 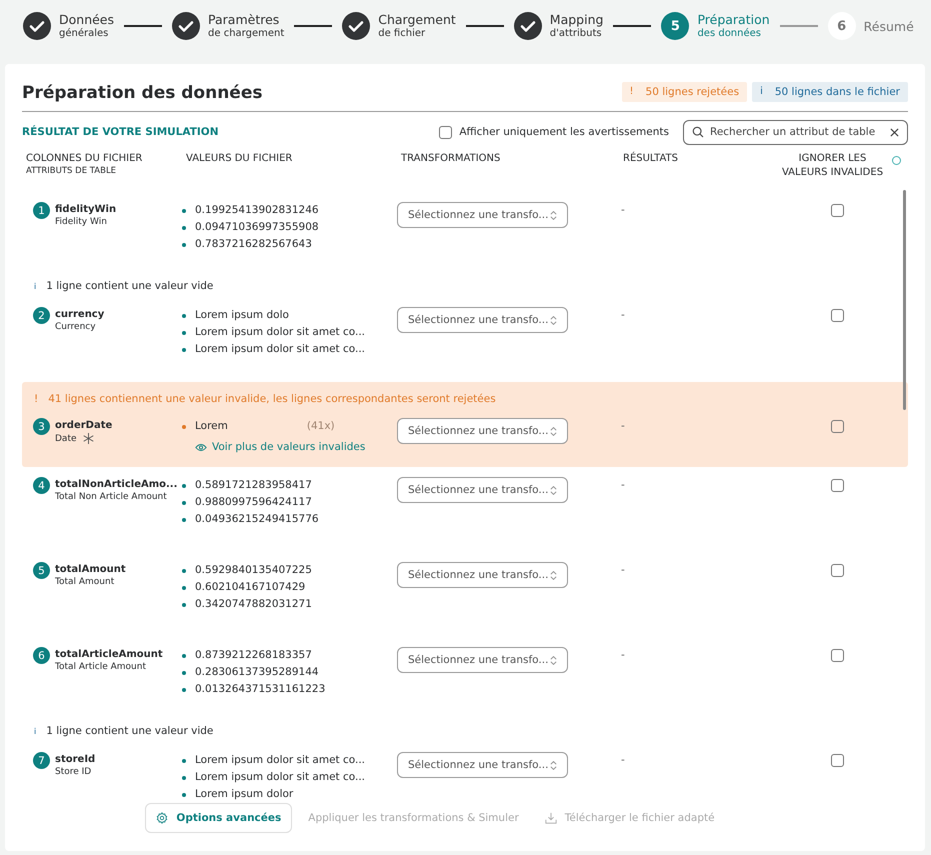 I want to click on column-header: RÉSULTATS, so click(x=651, y=159).